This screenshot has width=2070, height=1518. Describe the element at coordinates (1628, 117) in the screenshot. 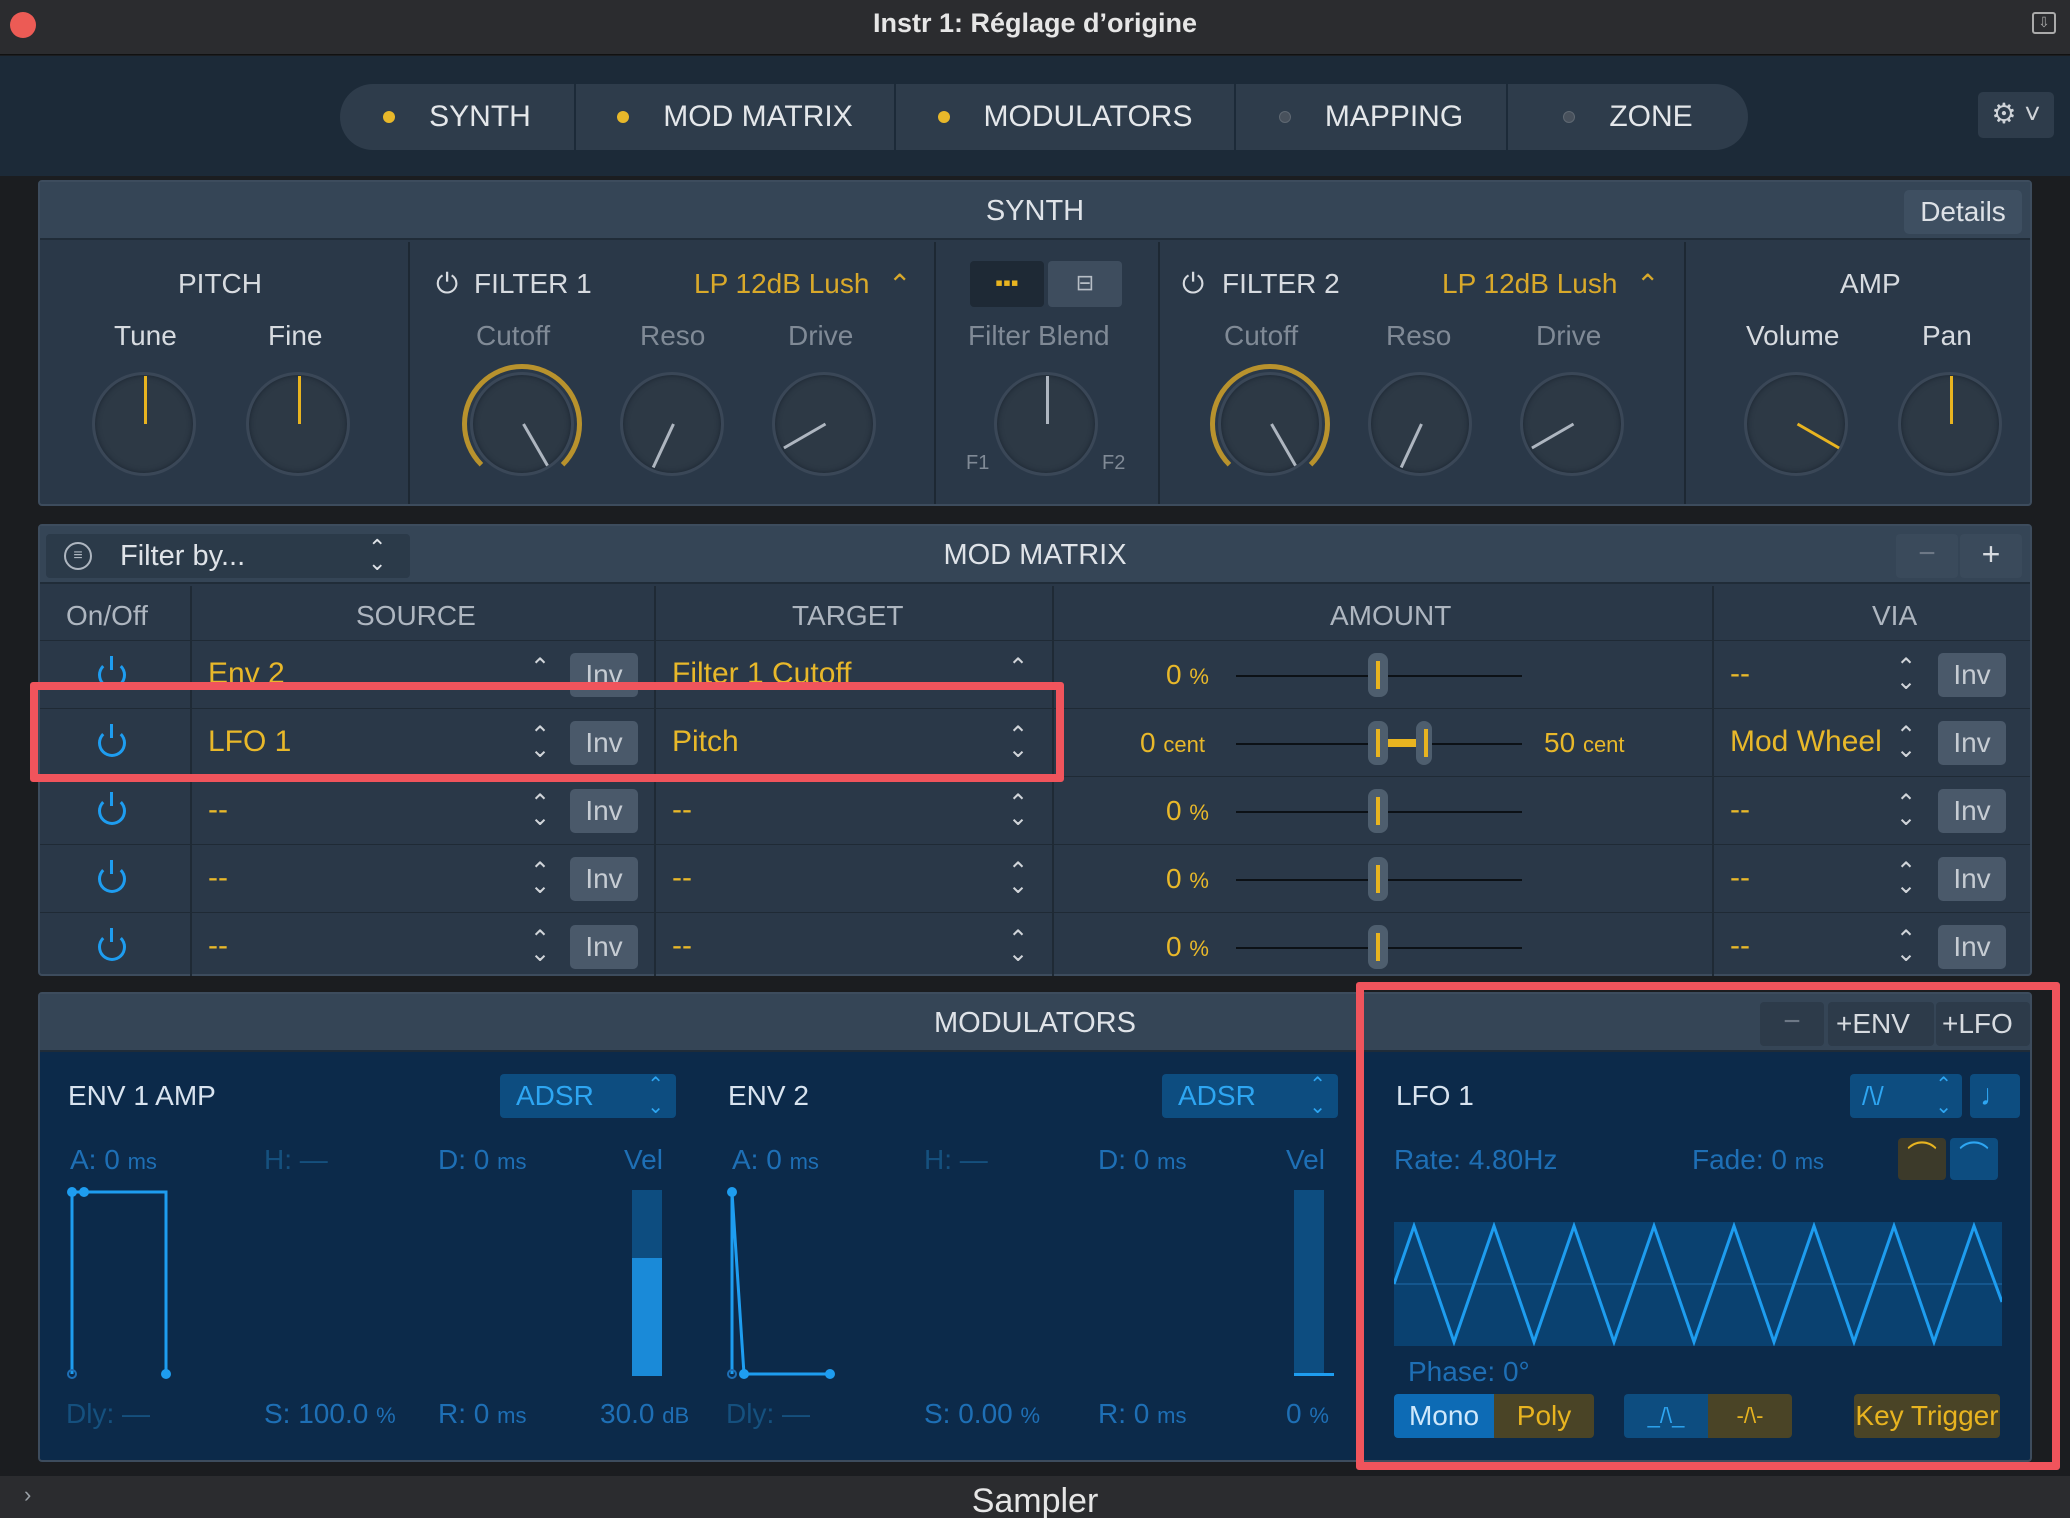

I see `tab-zone: ZONE` at that location.